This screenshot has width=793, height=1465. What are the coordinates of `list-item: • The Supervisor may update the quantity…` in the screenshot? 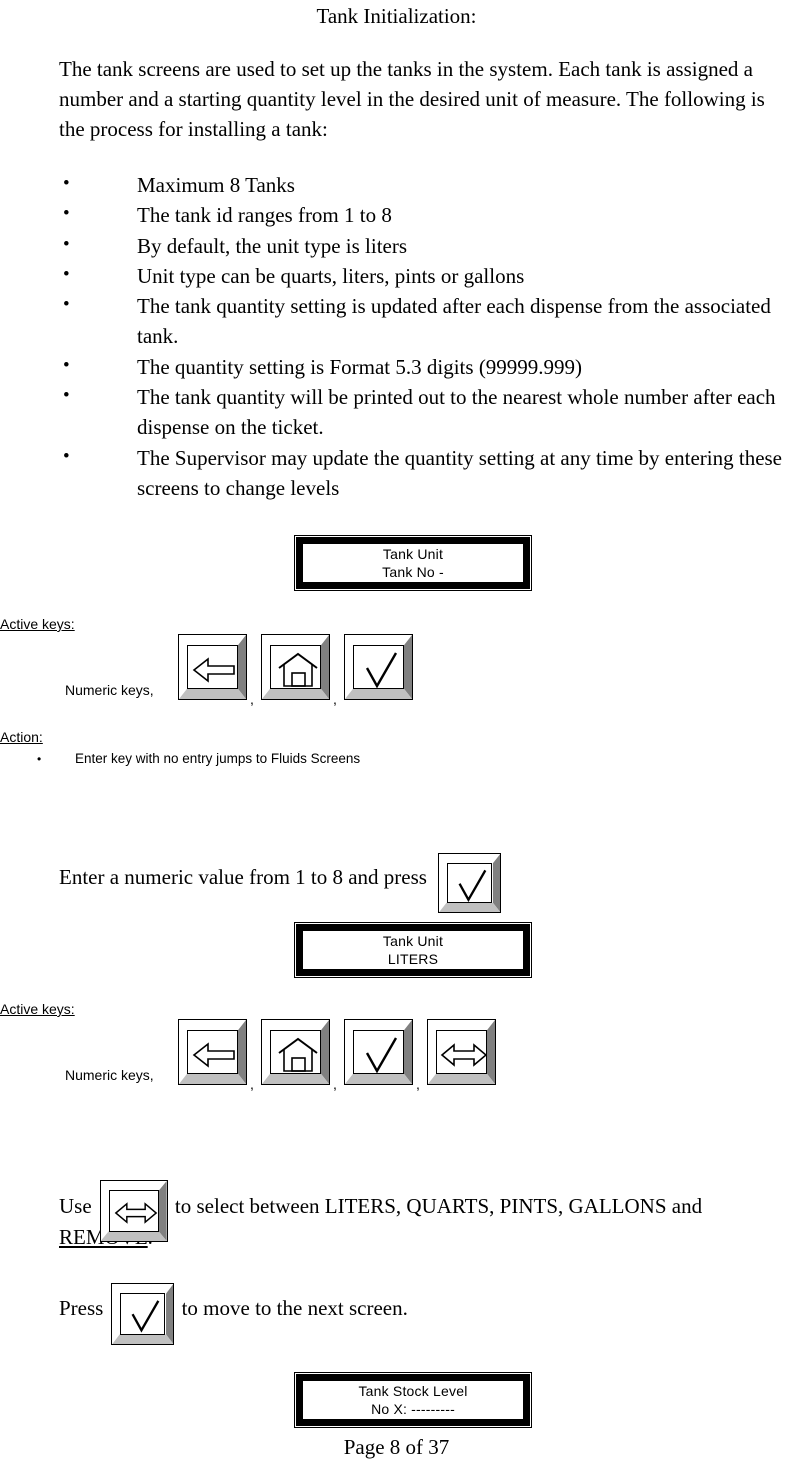 It's located at (426, 473).